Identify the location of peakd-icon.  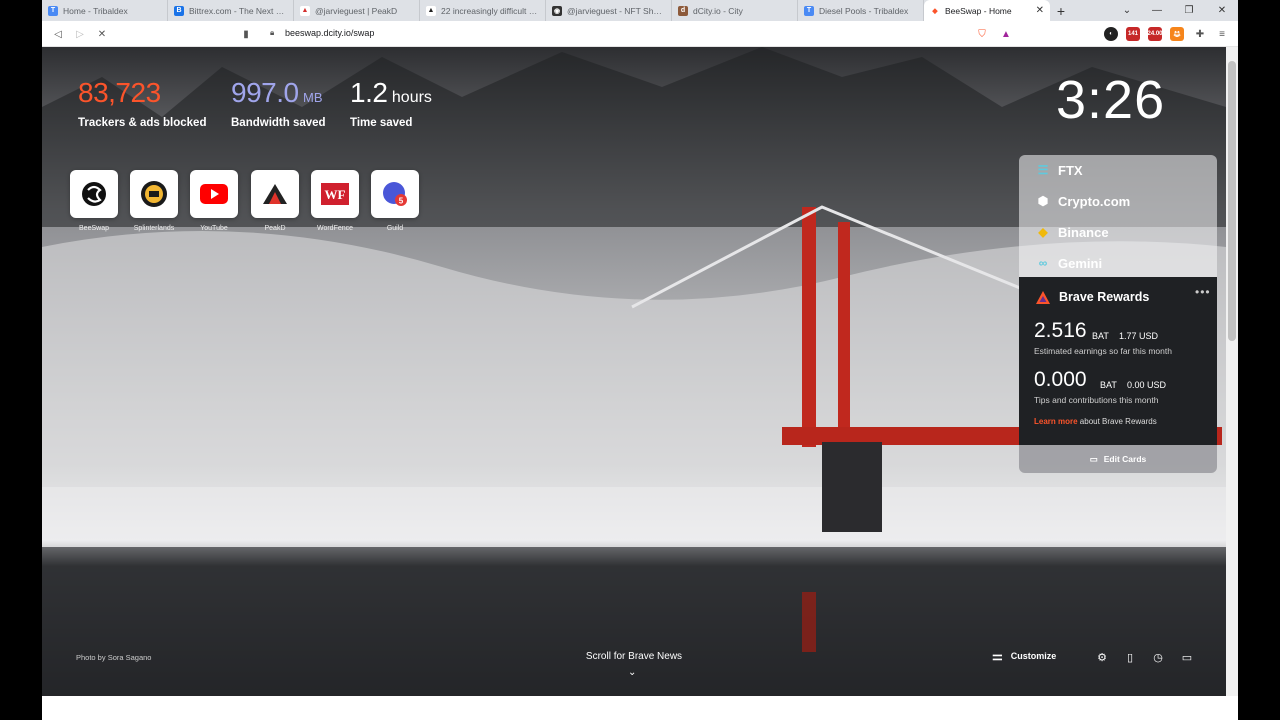
(275, 194).